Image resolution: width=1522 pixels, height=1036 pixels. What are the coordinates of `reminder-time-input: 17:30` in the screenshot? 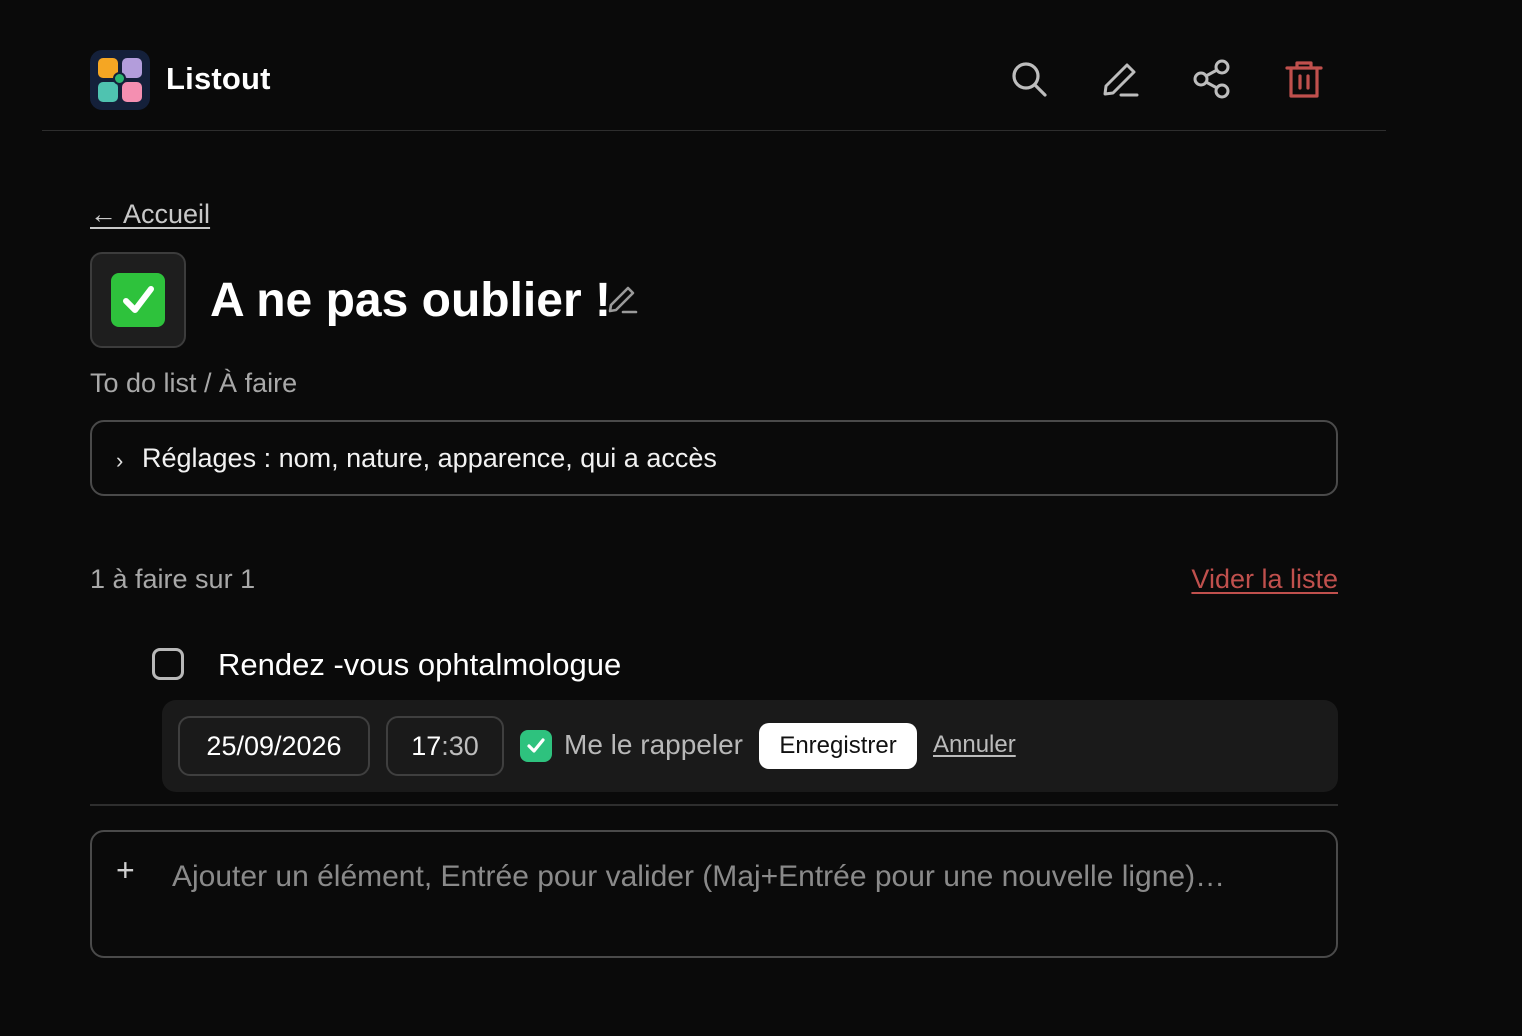 It's located at (445, 746).